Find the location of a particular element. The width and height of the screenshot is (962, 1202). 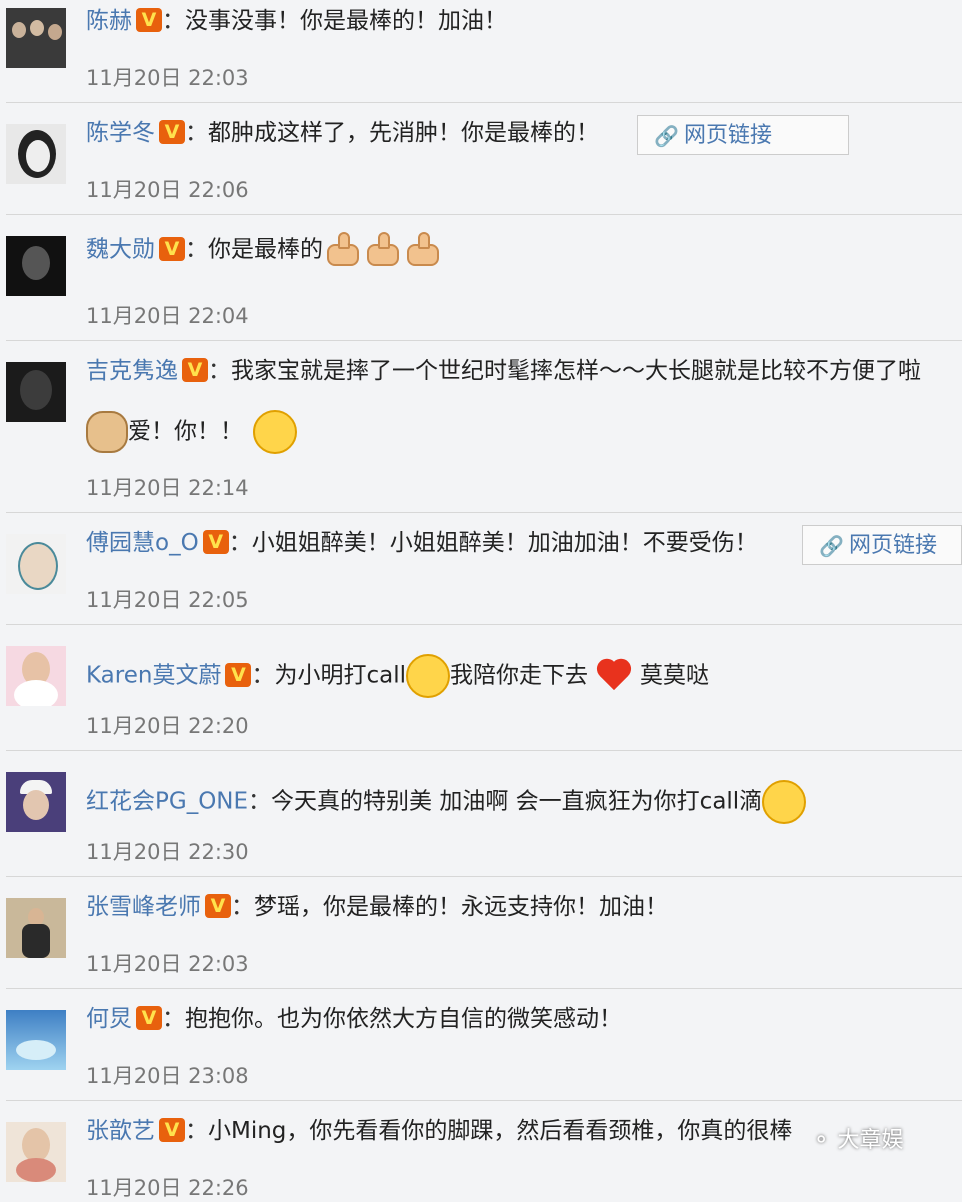

watermark-logo: ⚬ 大章娱 is located at coordinates (857, 1138).